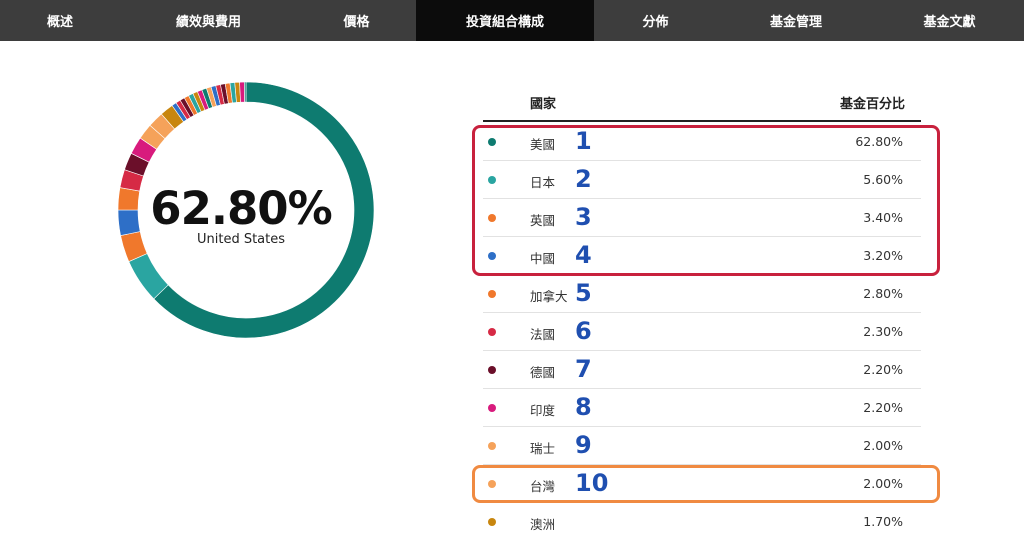 This screenshot has height=541, width=1024. Describe the element at coordinates (208, 20) in the screenshot. I see `tab-performance-fees: 績效與費用` at that location.